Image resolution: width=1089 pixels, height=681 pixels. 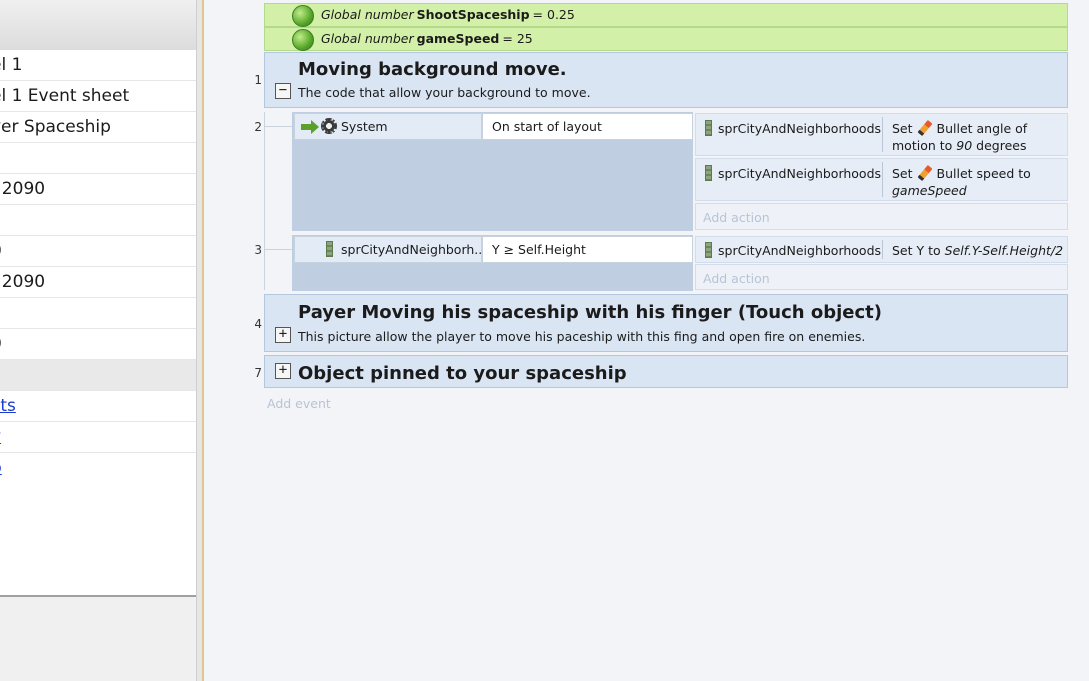 I want to click on event-number: 4, so click(x=258, y=324).